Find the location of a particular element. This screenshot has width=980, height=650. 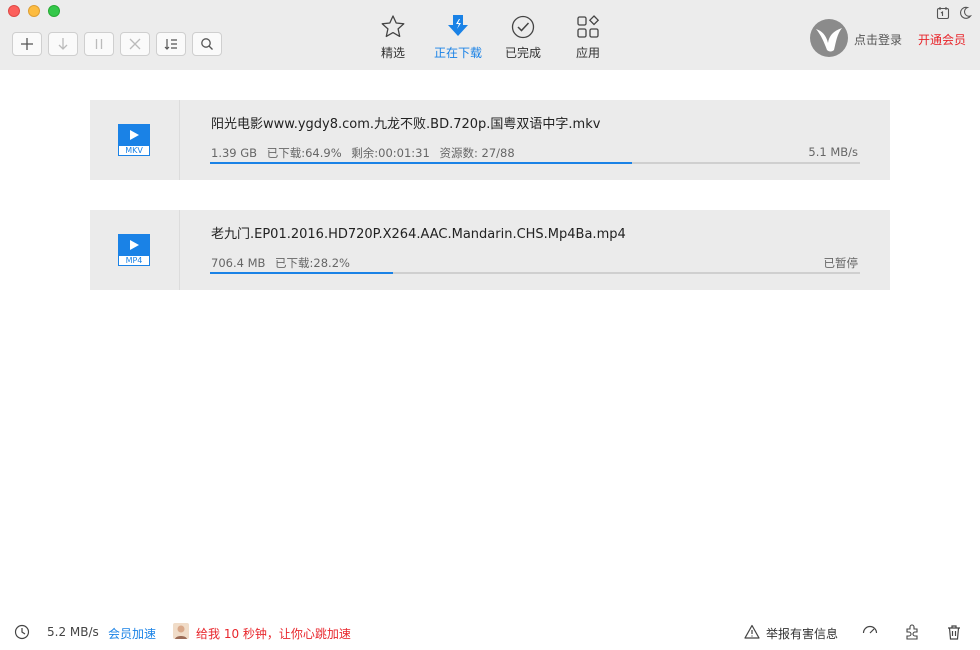

new-task-button is located at coordinates (27, 44).